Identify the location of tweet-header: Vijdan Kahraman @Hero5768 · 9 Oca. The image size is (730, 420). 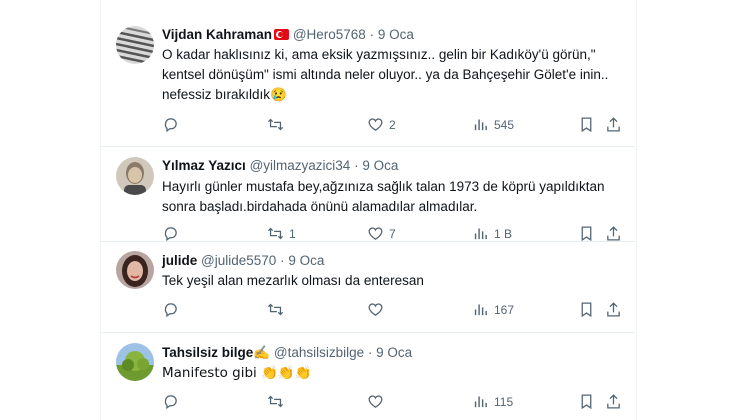
(288, 34).